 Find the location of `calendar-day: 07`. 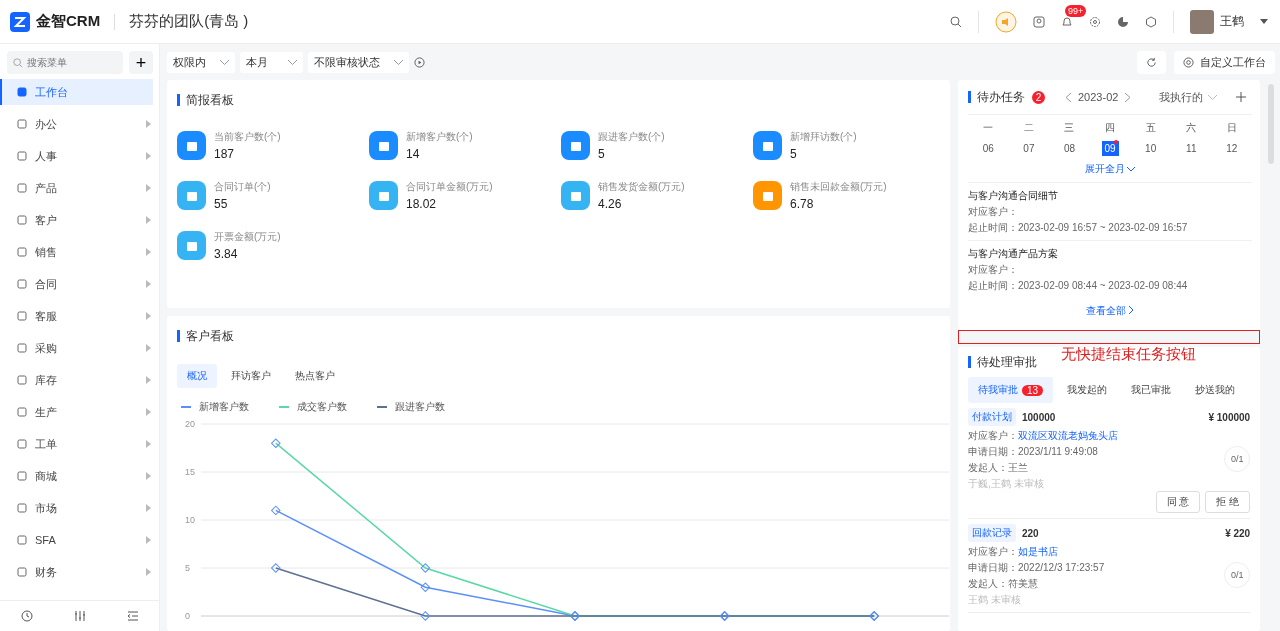

calendar-day: 07 is located at coordinates (1029, 148).